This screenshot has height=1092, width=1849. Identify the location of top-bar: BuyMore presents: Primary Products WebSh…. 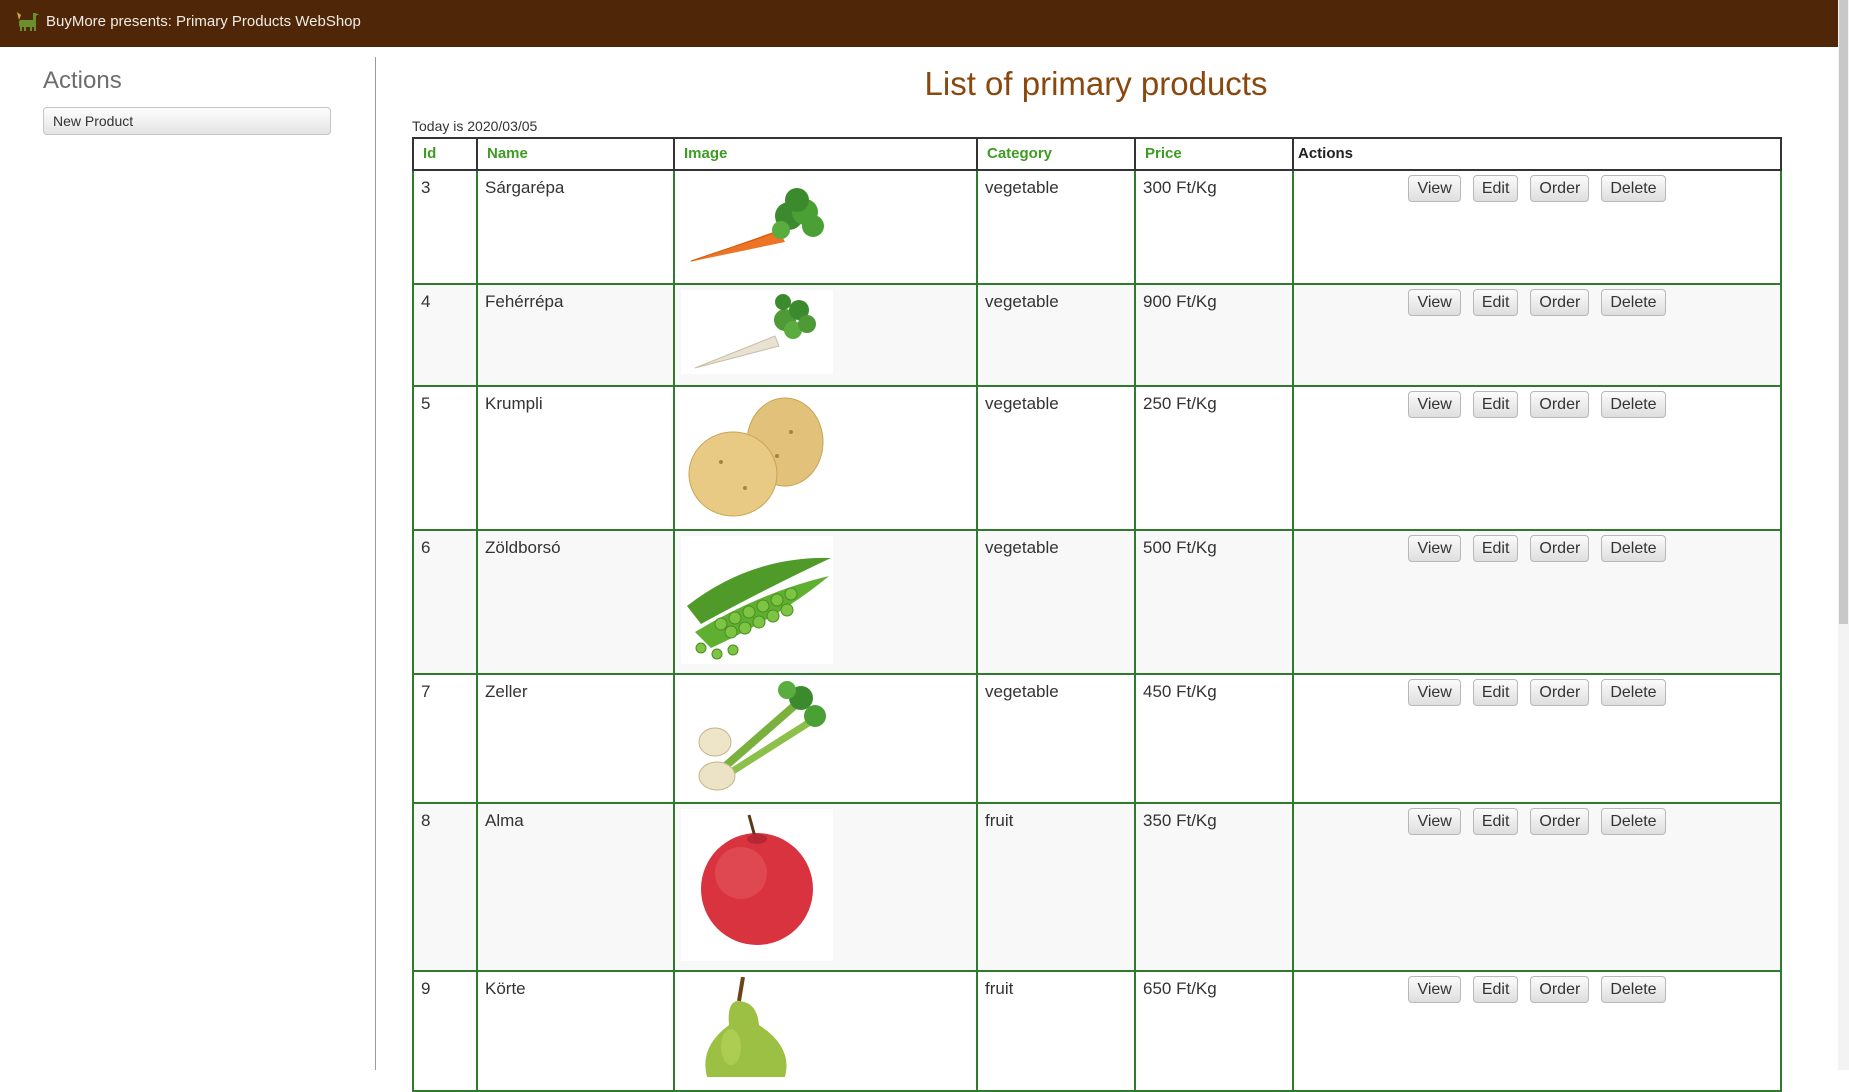
(919, 23).